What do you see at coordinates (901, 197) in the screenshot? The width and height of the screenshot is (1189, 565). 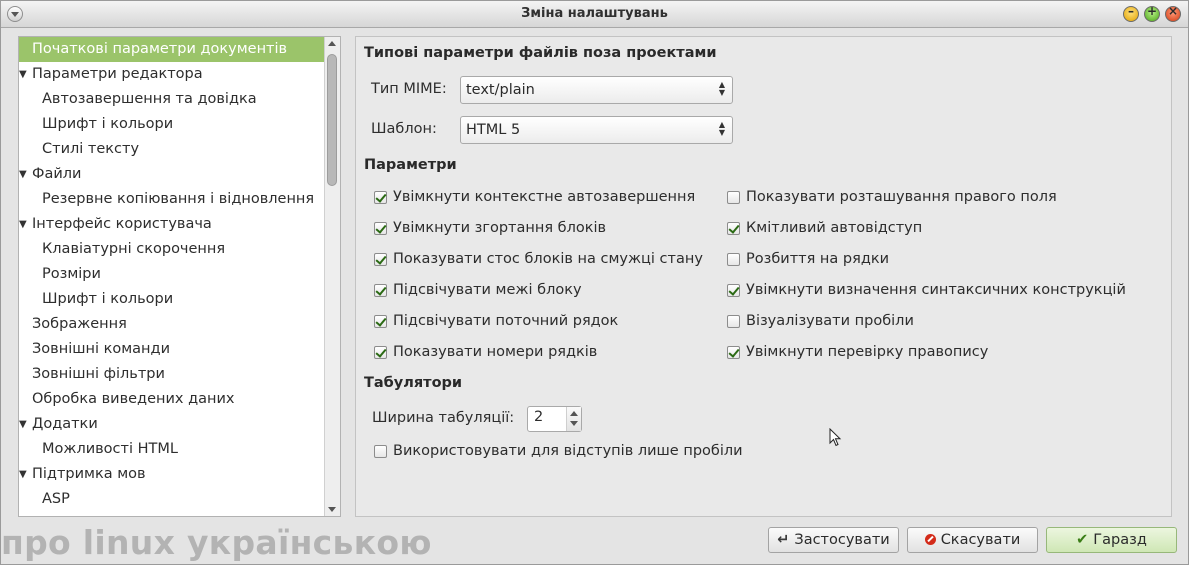 I see `checkbox-label: Показувати розташування правого поля` at bounding box center [901, 197].